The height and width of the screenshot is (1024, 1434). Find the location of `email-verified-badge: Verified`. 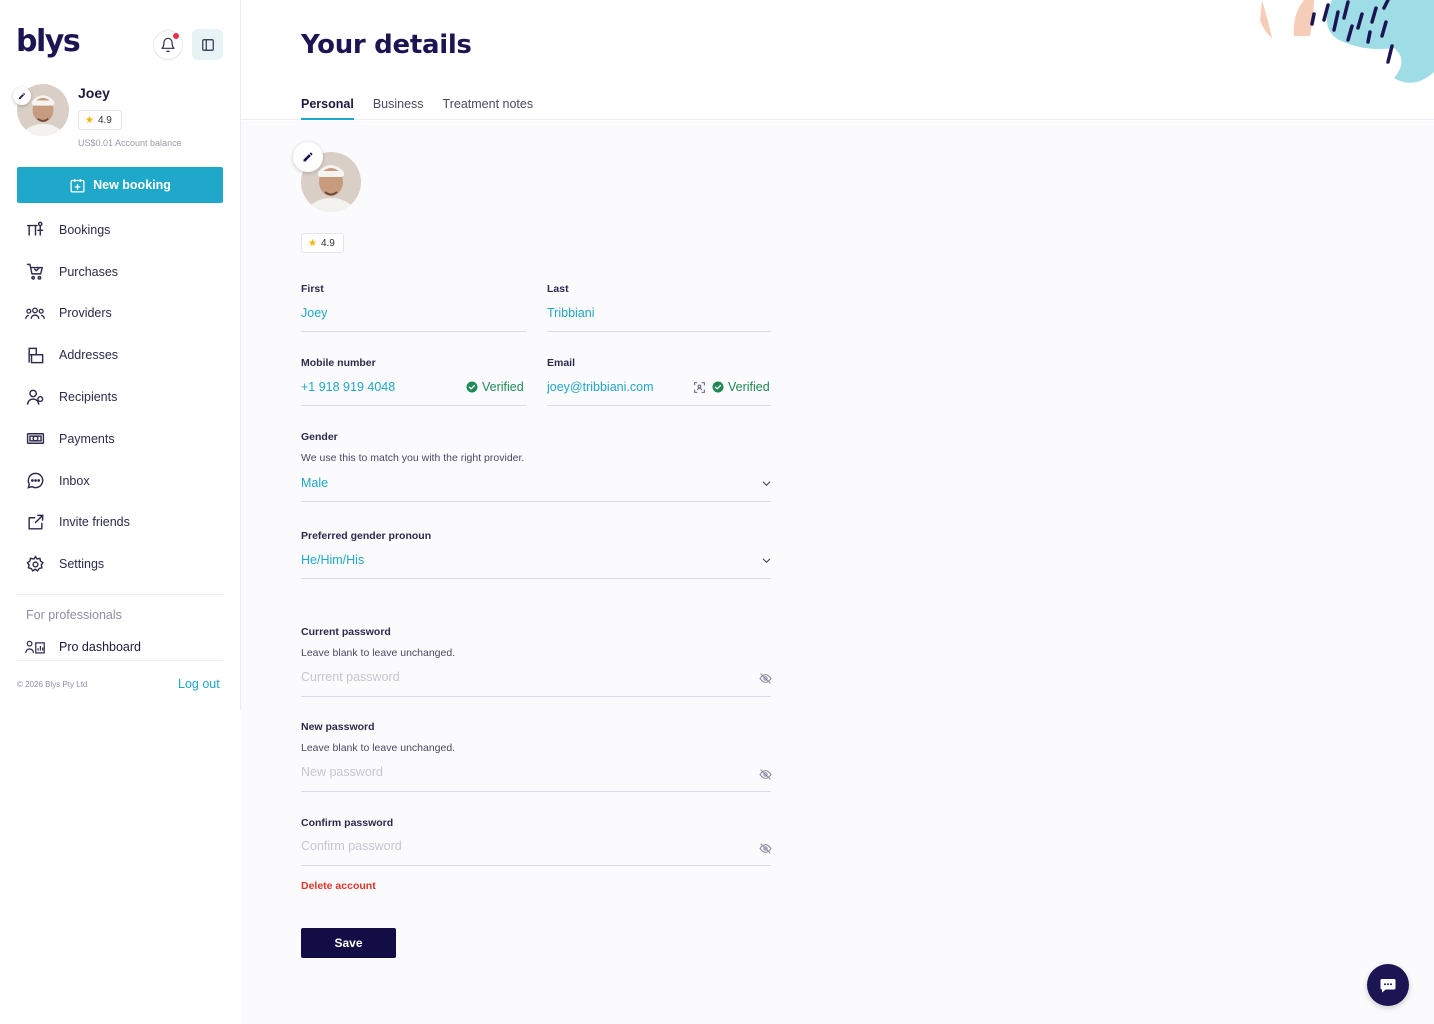

email-verified-badge: Verified is located at coordinates (741, 387).